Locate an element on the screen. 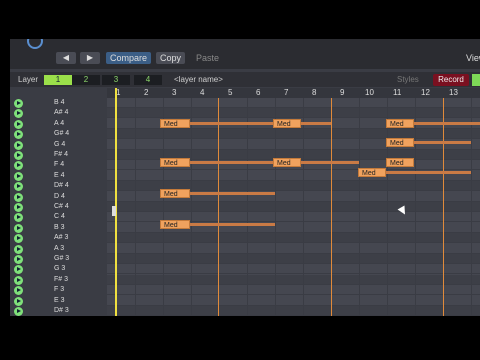 The width and height of the screenshot is (480, 360). key-row: E 3 is located at coordinates (58, 301).